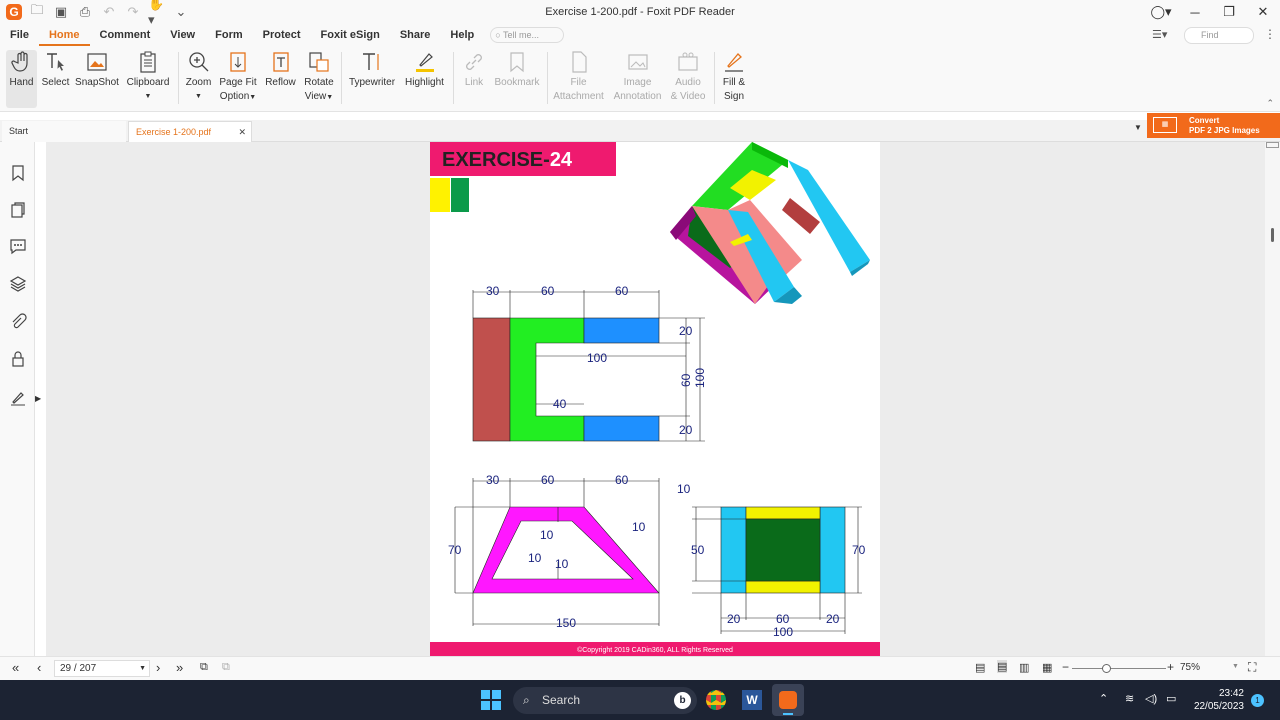  I want to click on zoom-slider-thumb, so click(1106, 668).